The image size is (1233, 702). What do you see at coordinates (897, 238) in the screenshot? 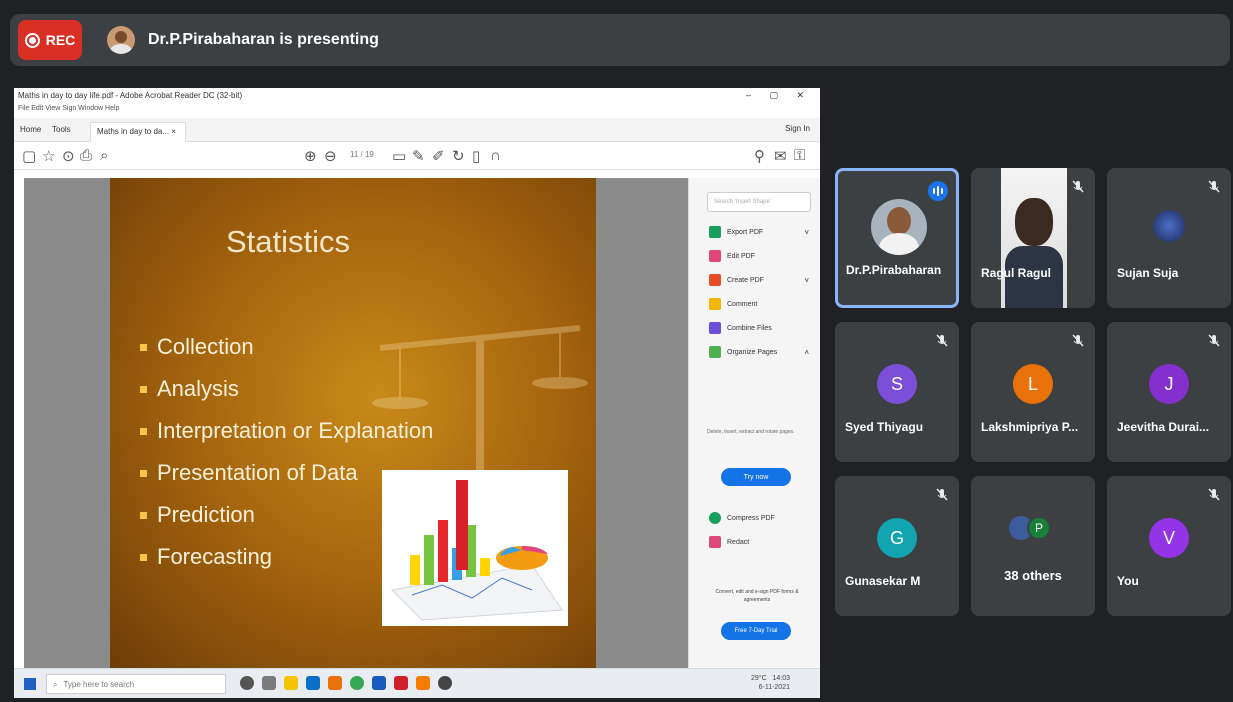
I see `participant-tile-presenter: Dr.P.Pirabaharan` at bounding box center [897, 238].